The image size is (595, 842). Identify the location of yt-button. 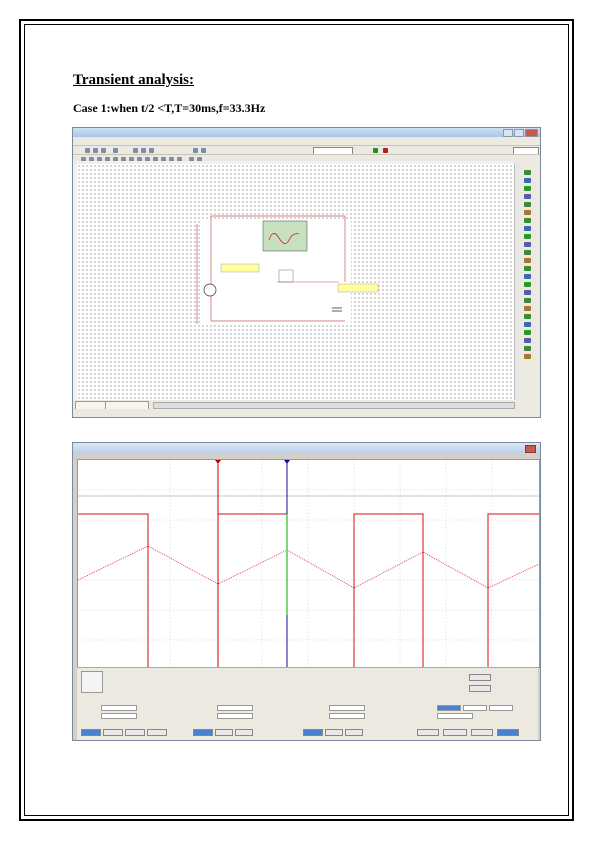
(91, 732).